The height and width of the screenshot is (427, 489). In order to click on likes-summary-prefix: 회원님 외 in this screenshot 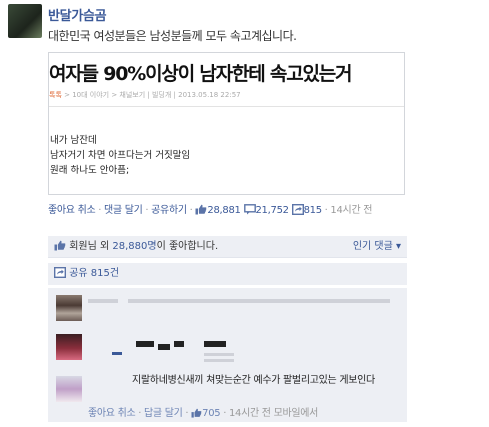, I will do `click(91, 246)`.